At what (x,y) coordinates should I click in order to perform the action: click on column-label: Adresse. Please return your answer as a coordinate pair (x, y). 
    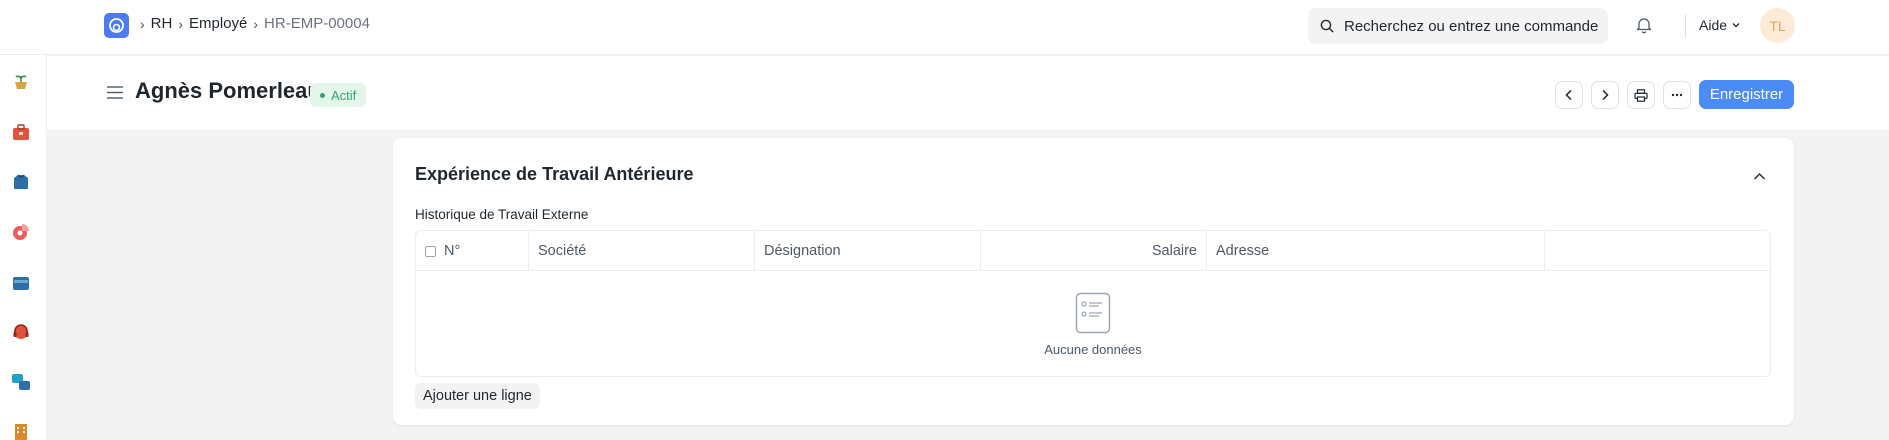
    Looking at the image, I should click on (1243, 251).